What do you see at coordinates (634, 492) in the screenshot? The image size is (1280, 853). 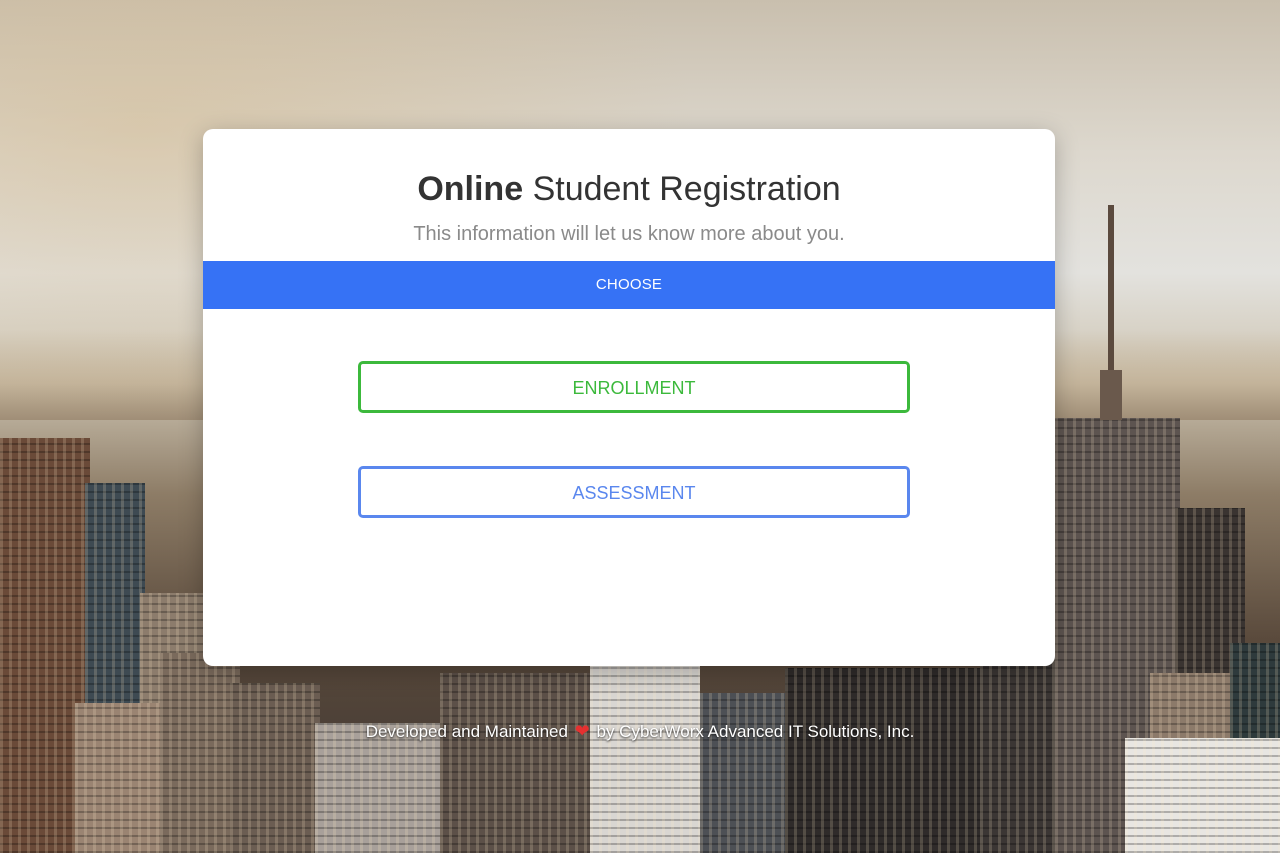 I see `assessment-button: ASSESSMENT` at bounding box center [634, 492].